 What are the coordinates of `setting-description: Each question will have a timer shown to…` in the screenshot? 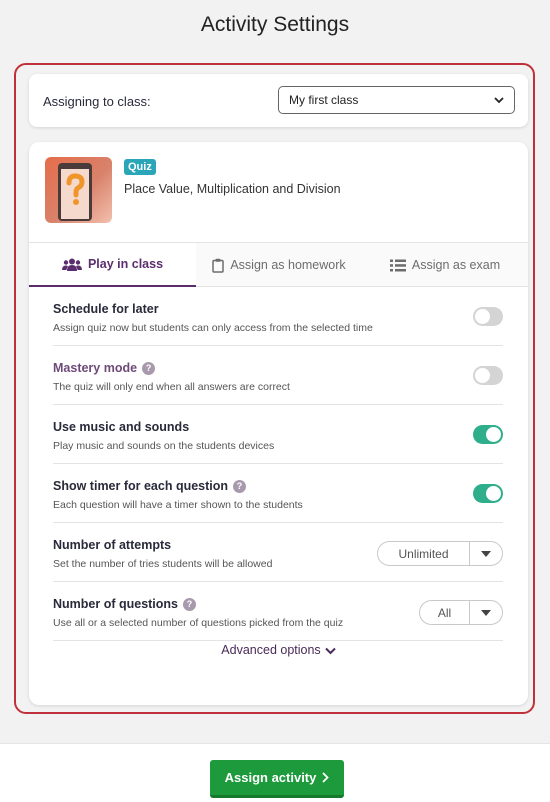 It's located at (178, 505).